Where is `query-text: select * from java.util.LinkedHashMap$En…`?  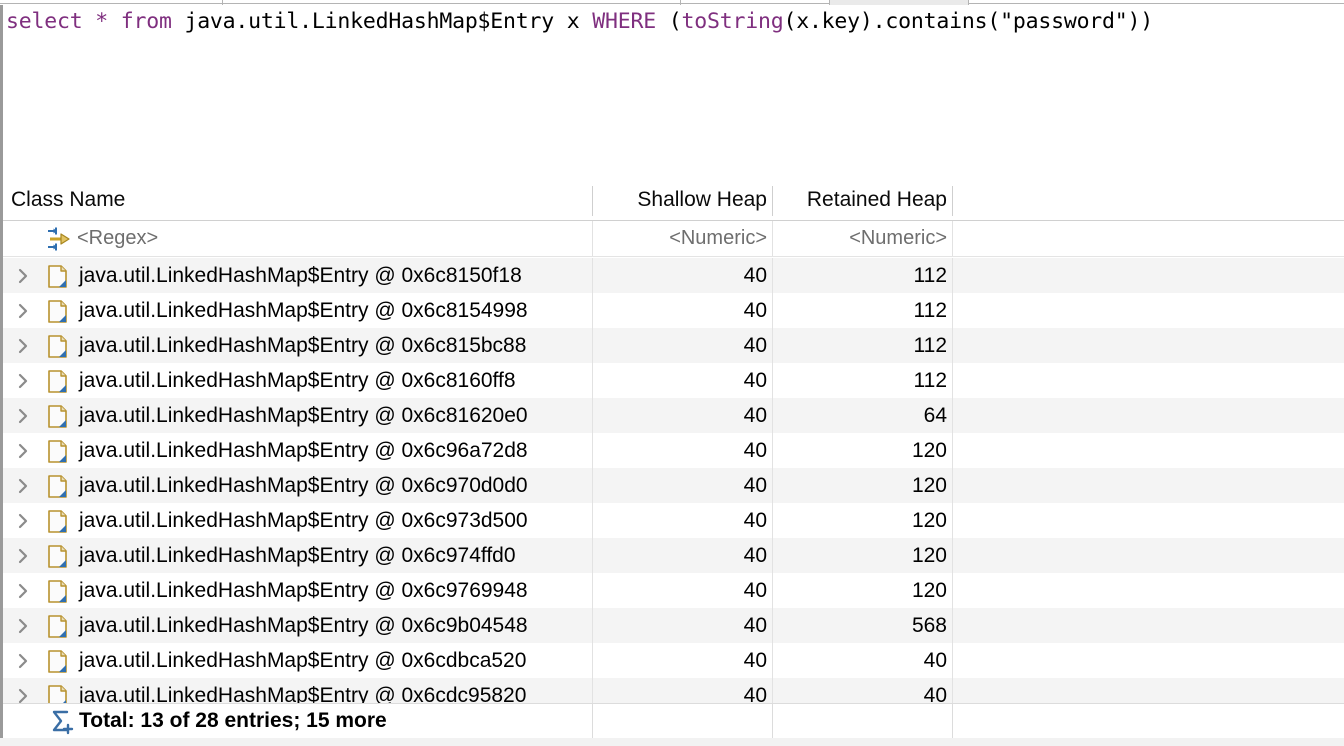 query-text: select * from java.util.LinkedHashMap$En… is located at coordinates (579, 22).